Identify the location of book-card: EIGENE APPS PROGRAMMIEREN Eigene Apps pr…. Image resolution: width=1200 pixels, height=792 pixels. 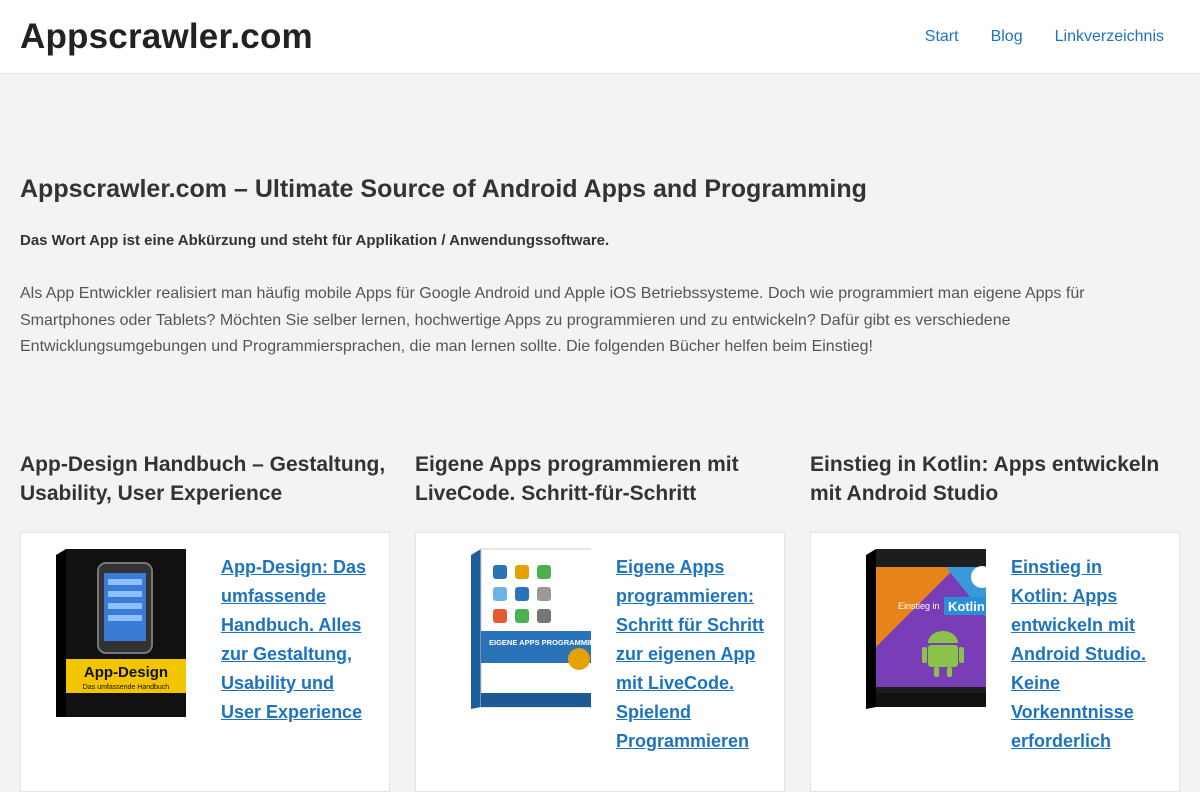
(600, 662).